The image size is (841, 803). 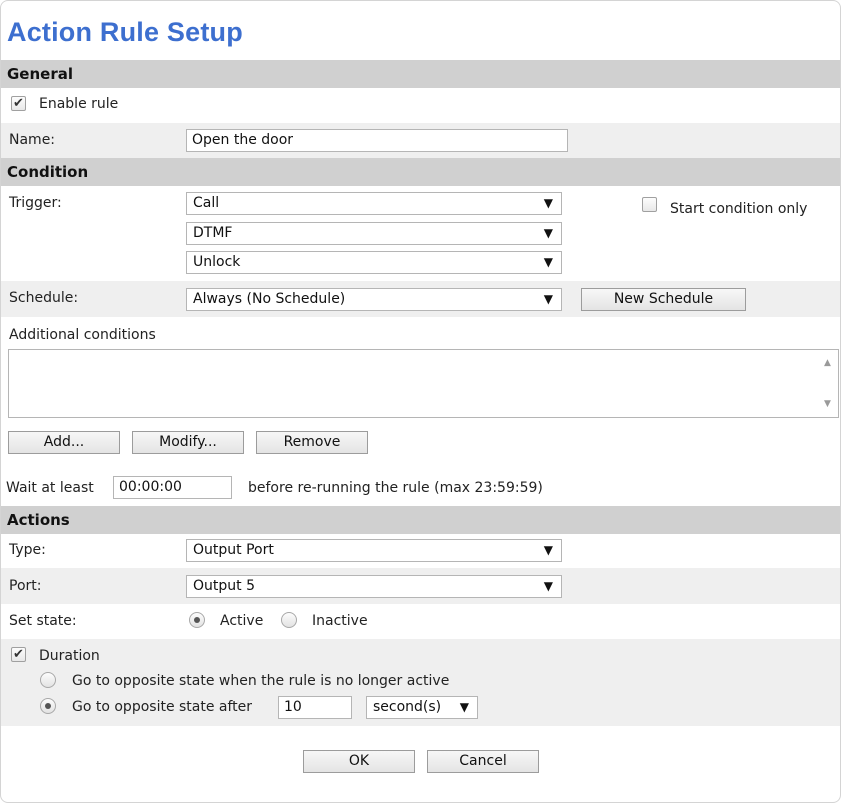 What do you see at coordinates (374, 203) in the screenshot?
I see `trigger-select-1: Call ▼` at bounding box center [374, 203].